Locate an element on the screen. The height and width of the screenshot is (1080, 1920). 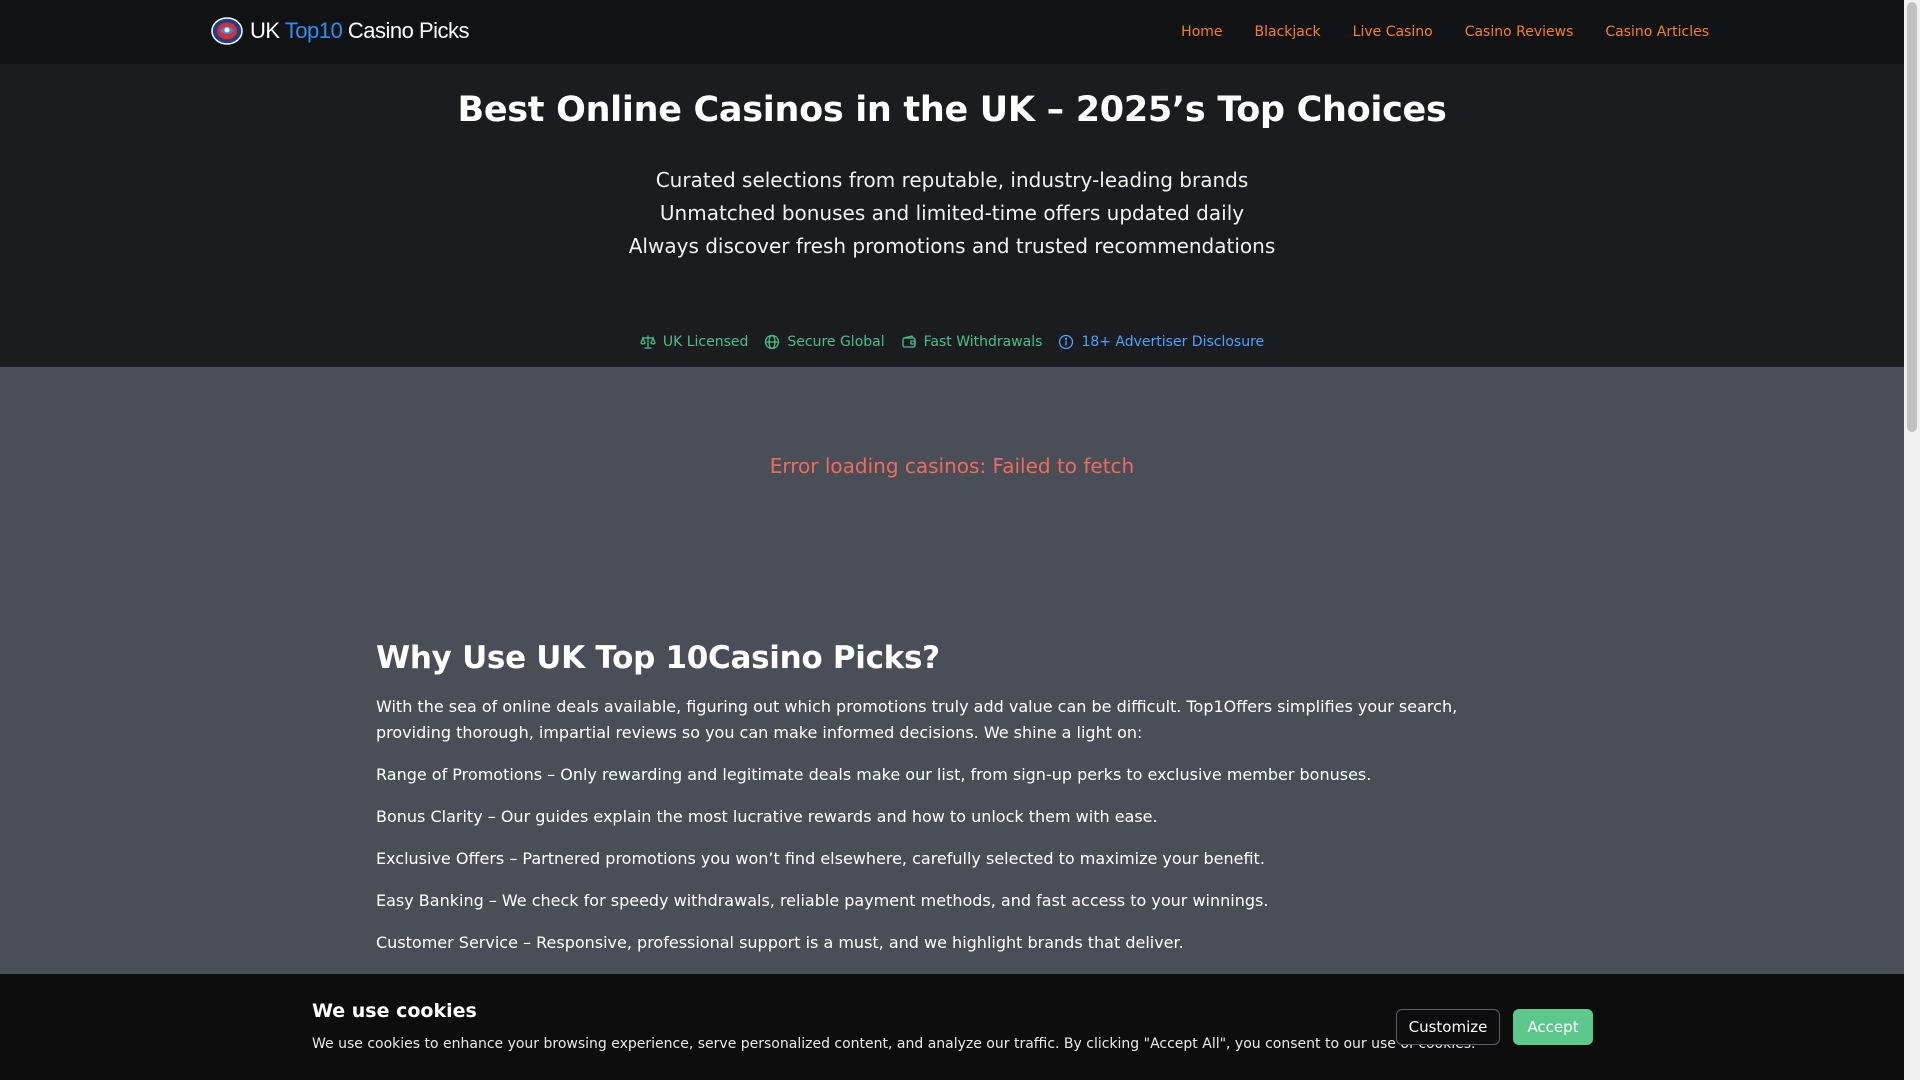
logo-text-rest: Casino Picks is located at coordinates (408, 30).